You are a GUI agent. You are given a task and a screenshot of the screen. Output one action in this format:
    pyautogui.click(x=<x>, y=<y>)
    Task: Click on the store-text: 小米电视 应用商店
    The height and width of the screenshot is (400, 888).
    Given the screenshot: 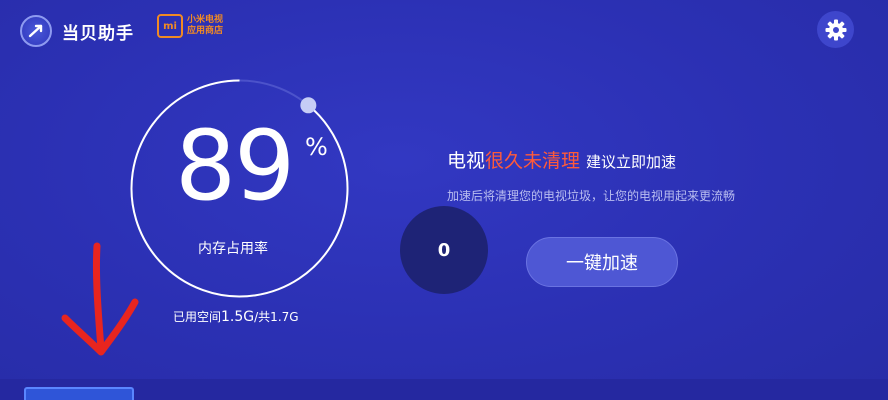 What is the action you would take?
    pyautogui.click(x=205, y=26)
    